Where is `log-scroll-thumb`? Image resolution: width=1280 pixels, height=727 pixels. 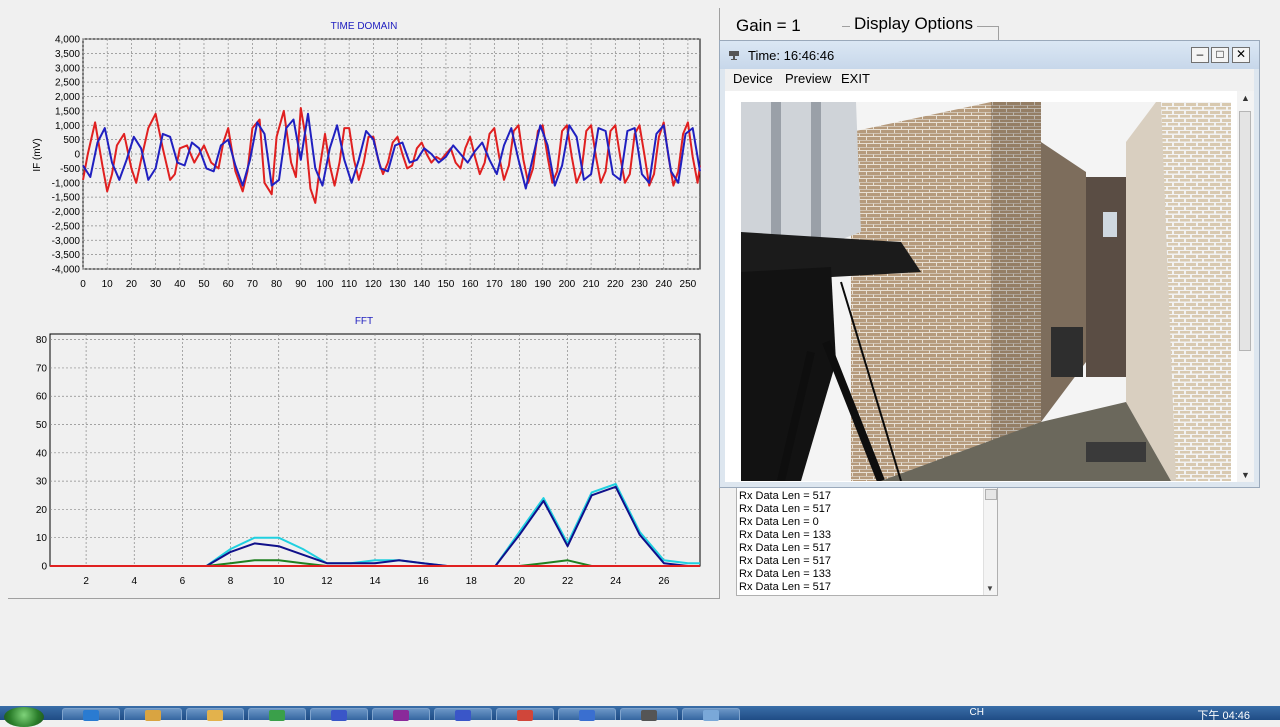
log-scroll-thumb is located at coordinates (991, 494).